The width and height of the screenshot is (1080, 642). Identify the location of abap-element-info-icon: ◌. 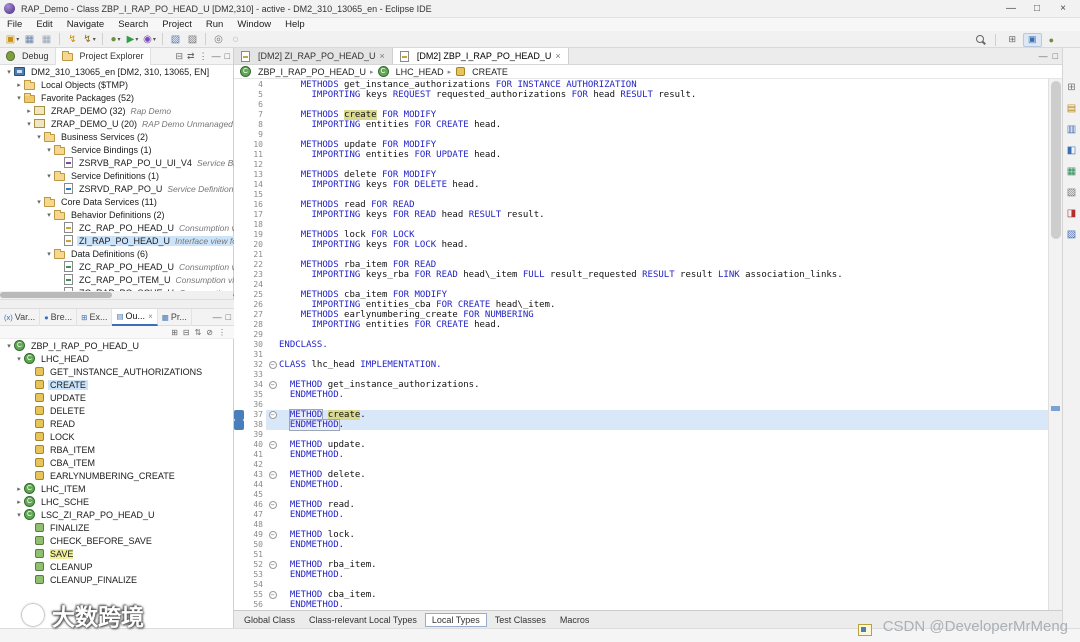
(235, 39).